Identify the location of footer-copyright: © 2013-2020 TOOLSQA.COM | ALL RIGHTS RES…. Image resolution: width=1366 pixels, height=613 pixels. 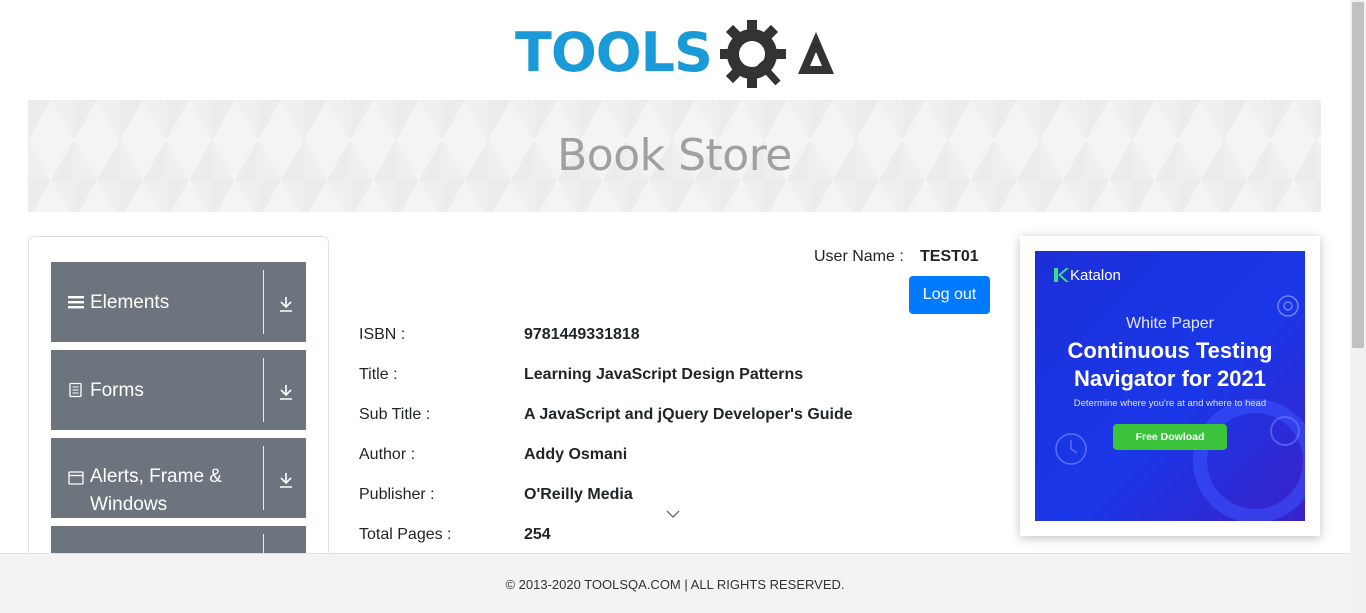
(675, 584).